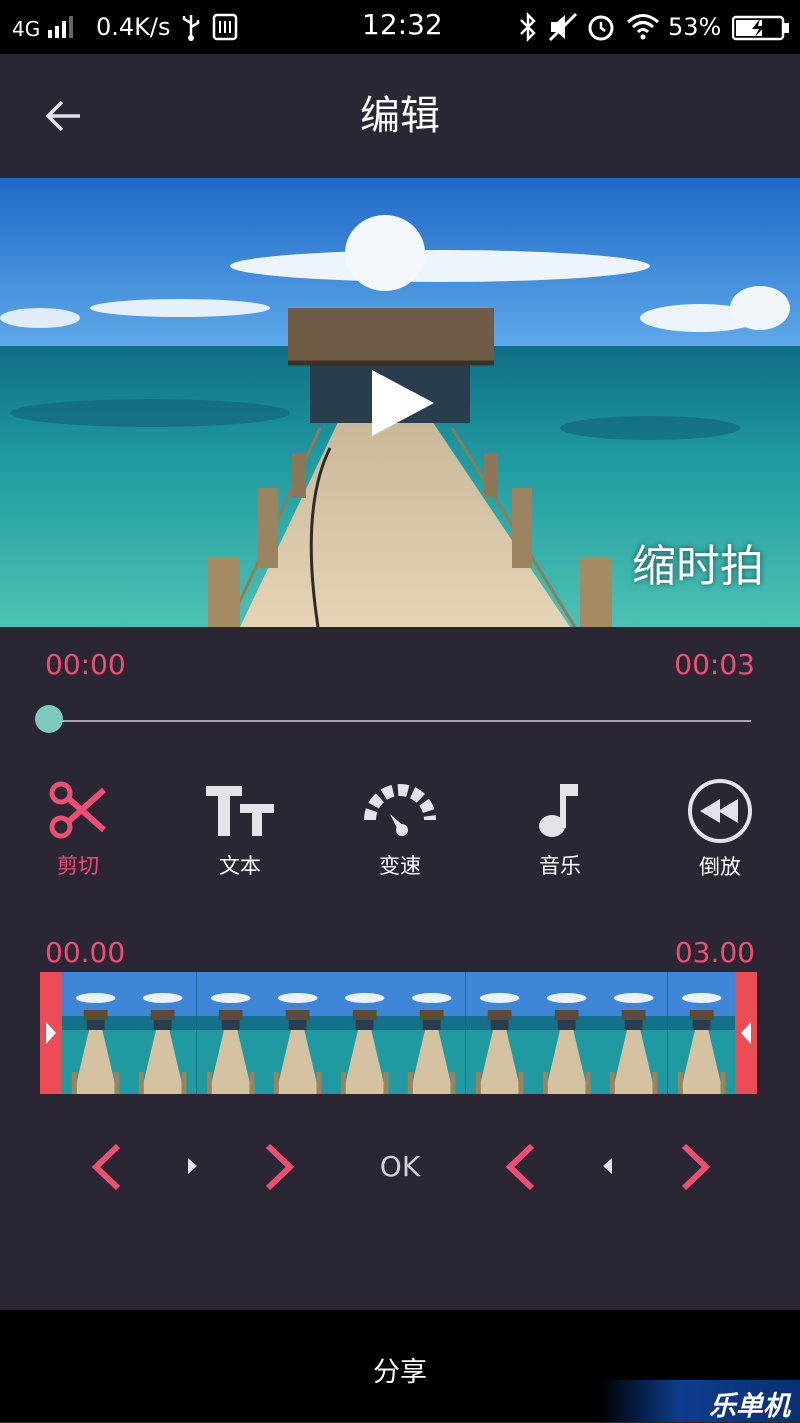 The width and height of the screenshot is (800, 1423). What do you see at coordinates (107, 1167) in the screenshot?
I see `start-prev-button` at bounding box center [107, 1167].